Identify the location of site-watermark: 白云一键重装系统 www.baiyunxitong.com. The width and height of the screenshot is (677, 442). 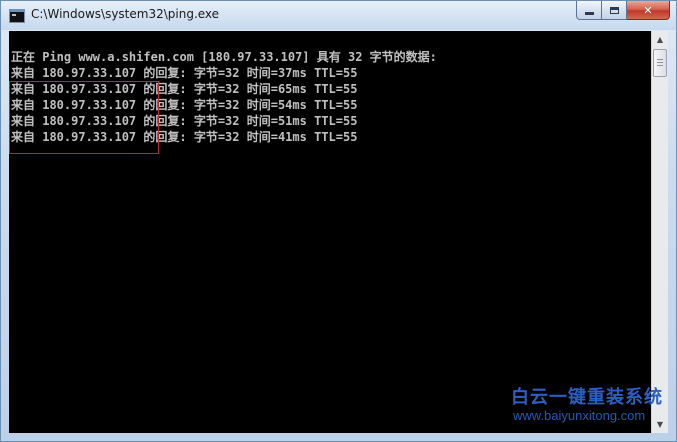
(591, 405).